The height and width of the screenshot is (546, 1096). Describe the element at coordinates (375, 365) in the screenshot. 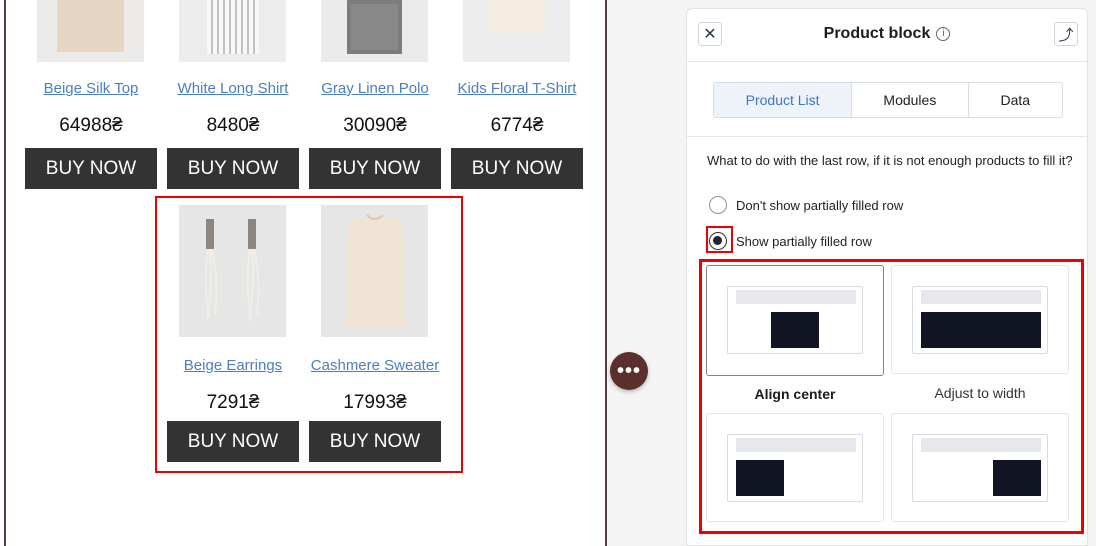

I see `product-name-link: Cashmere Sweater` at that location.